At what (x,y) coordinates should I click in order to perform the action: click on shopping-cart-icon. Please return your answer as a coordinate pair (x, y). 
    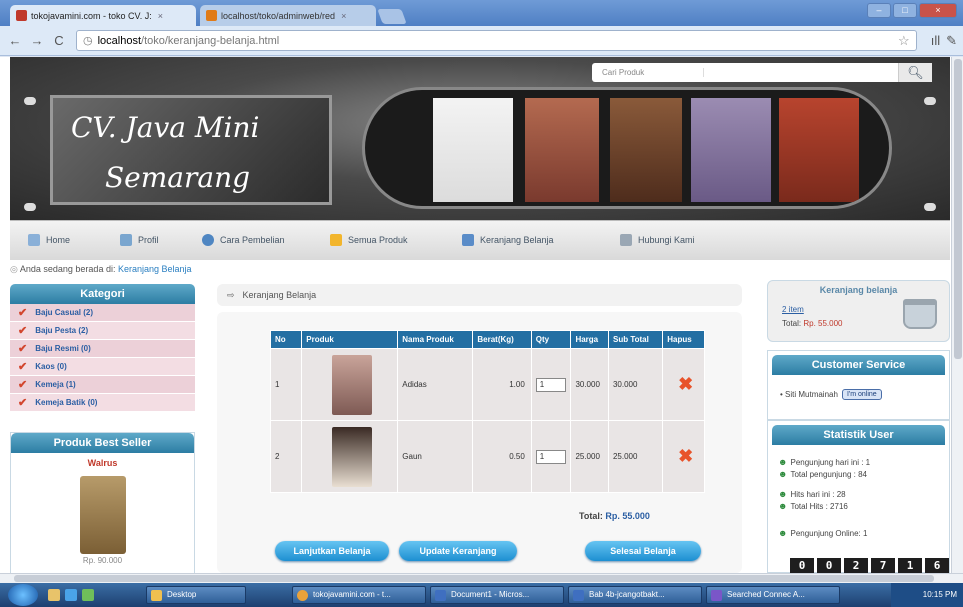
    Looking at the image, I should click on (920, 314).